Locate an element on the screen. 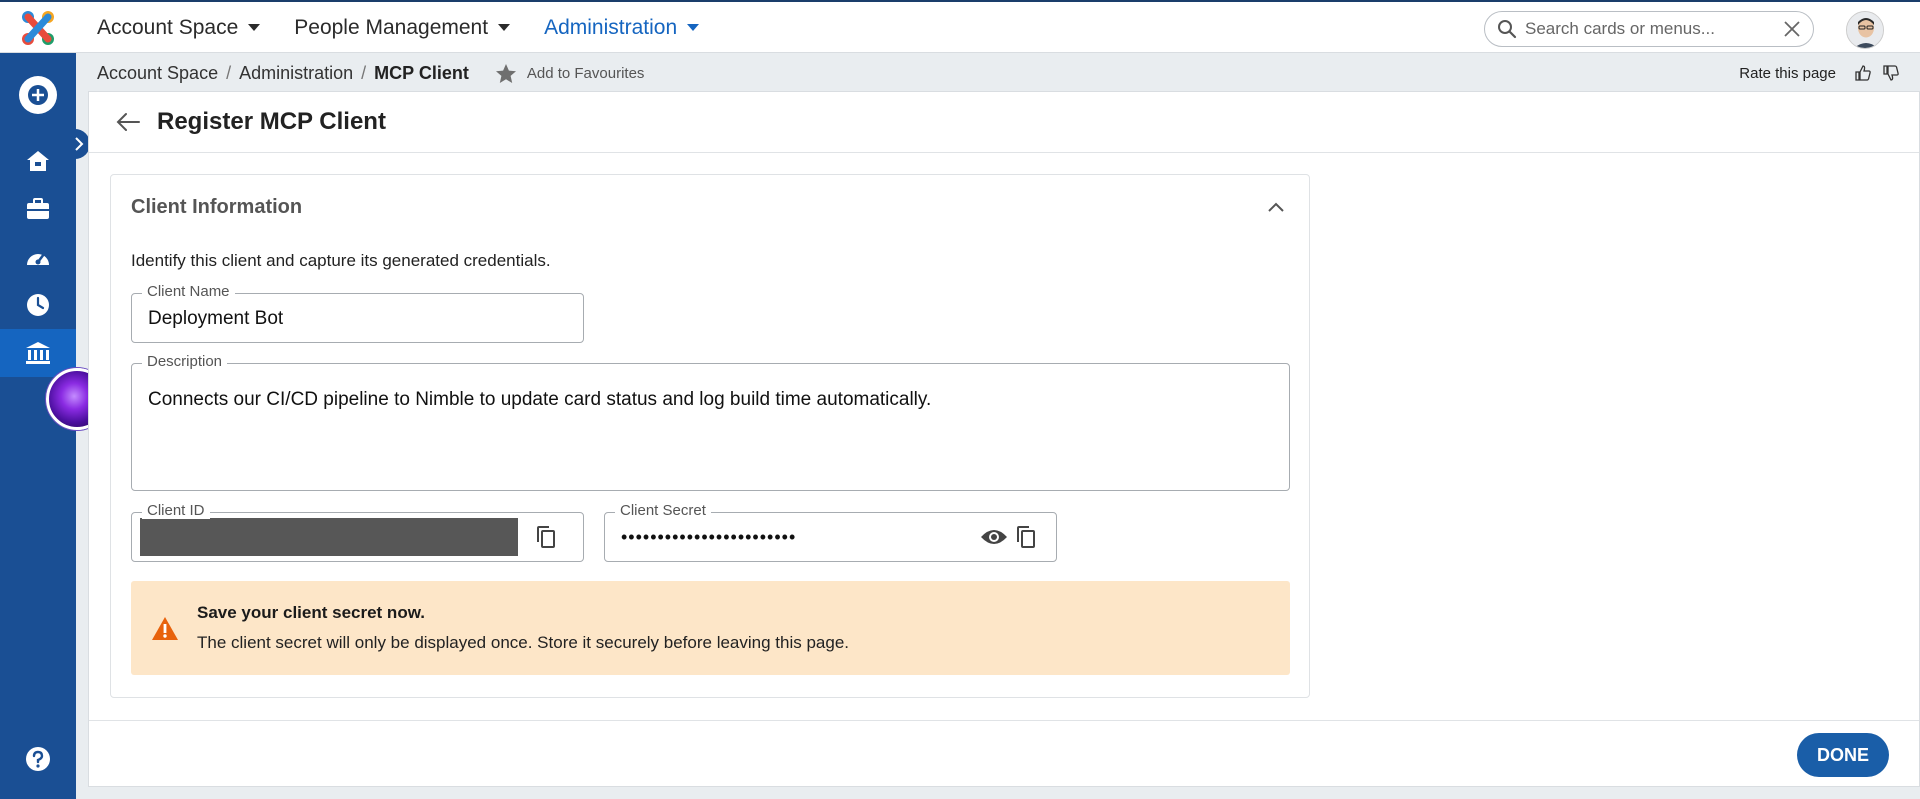  breadcrumb-current: MCP Client is located at coordinates (421, 72).